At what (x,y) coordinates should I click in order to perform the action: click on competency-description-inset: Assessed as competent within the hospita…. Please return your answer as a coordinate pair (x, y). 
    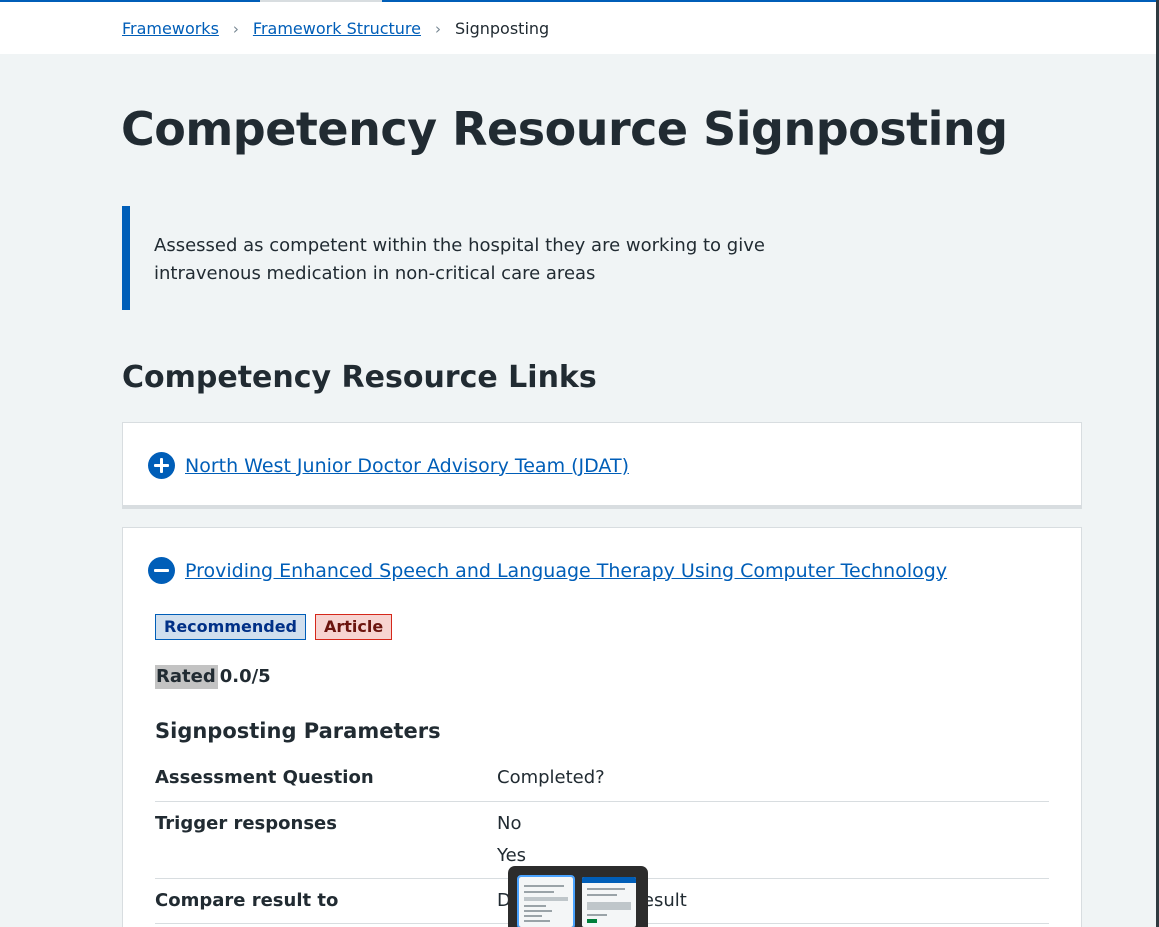
    Looking at the image, I should click on (462, 258).